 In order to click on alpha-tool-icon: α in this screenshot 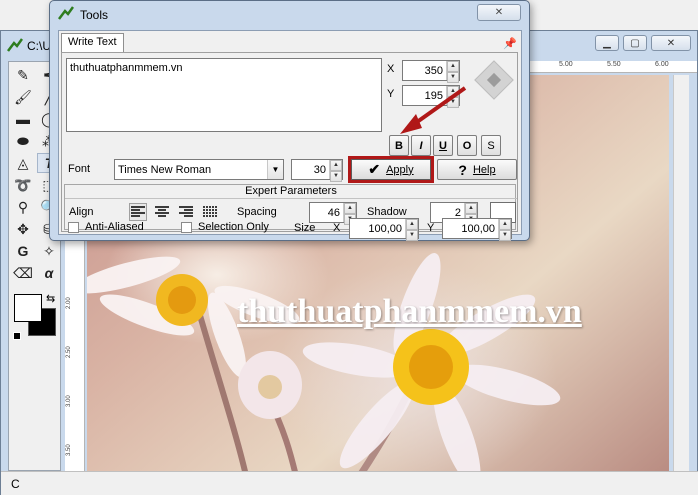, I will do `click(49, 273)`.